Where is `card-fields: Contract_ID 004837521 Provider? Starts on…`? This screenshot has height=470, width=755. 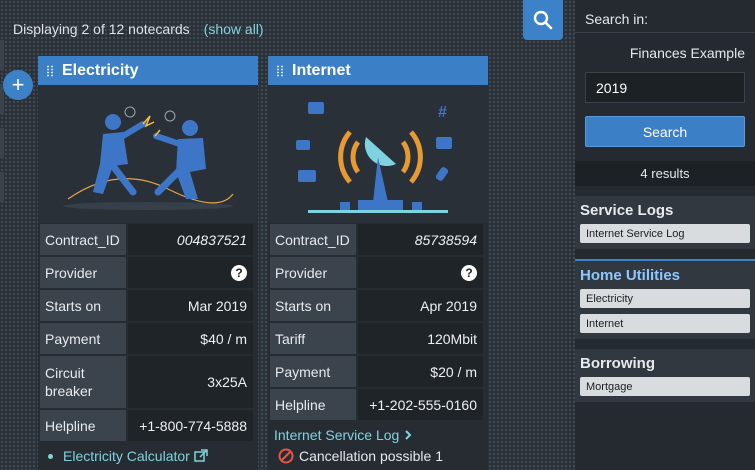 card-fields: Contract_ID 004837521 Provider? Starts on… is located at coordinates (148, 332).